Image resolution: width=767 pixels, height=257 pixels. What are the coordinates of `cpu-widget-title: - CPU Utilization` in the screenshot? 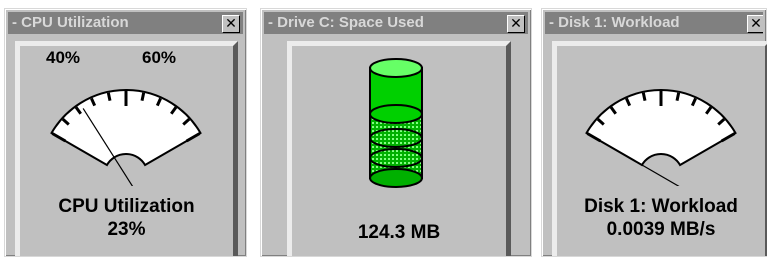 It's located at (70, 22).